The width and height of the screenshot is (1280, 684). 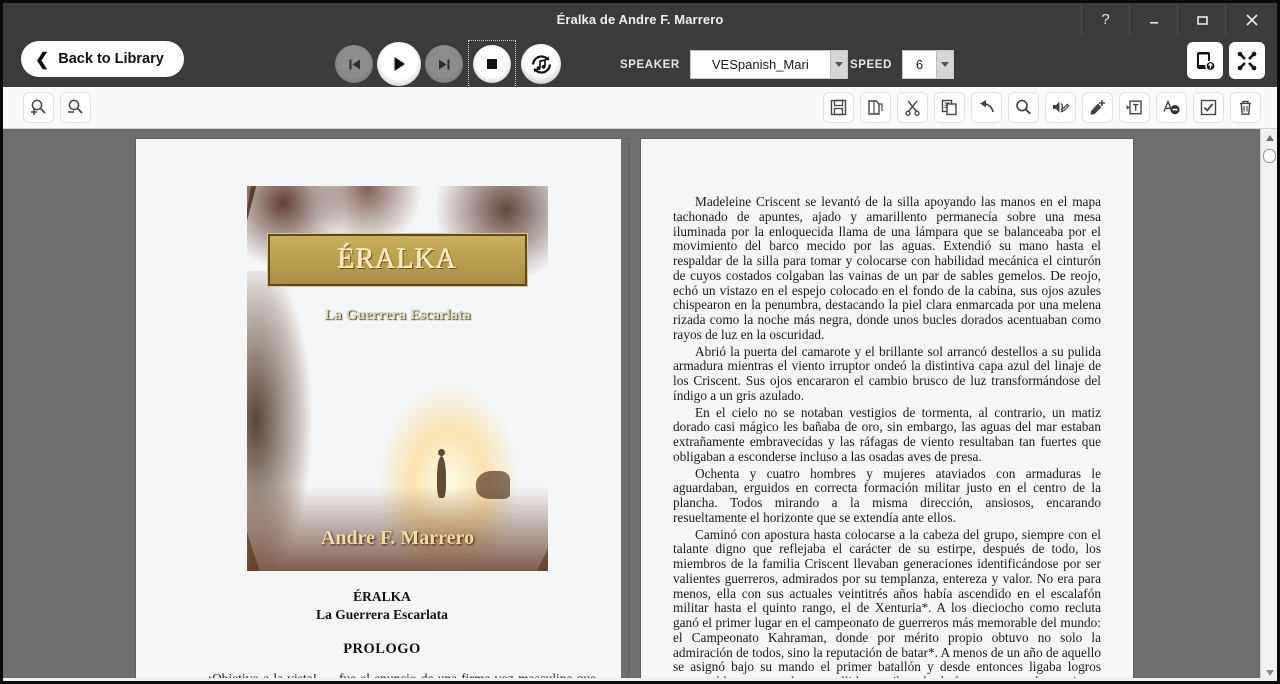 I want to click on stop-icon, so click(x=492, y=64).